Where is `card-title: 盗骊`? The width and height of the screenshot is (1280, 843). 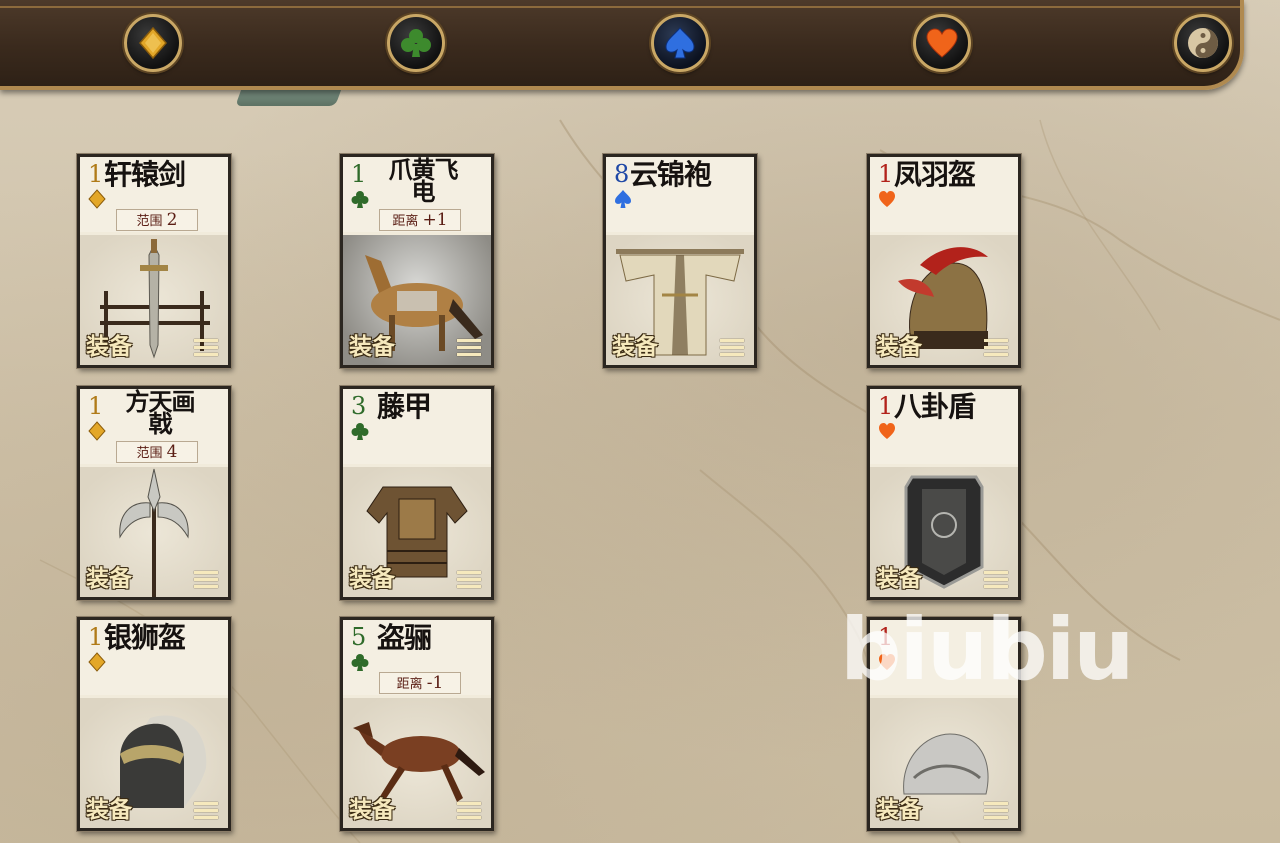 card-title: 盗骊 is located at coordinates (404, 637).